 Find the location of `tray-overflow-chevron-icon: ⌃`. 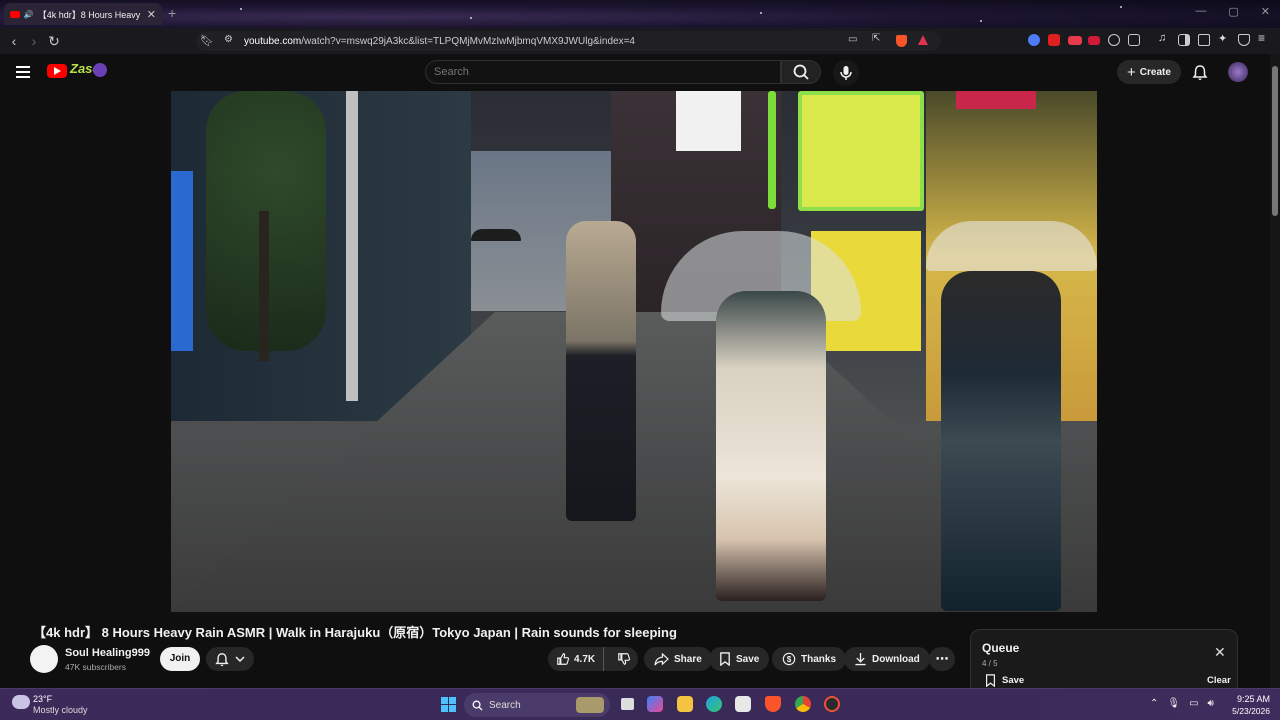

tray-overflow-chevron-icon: ⌃ is located at coordinates (1154, 703).